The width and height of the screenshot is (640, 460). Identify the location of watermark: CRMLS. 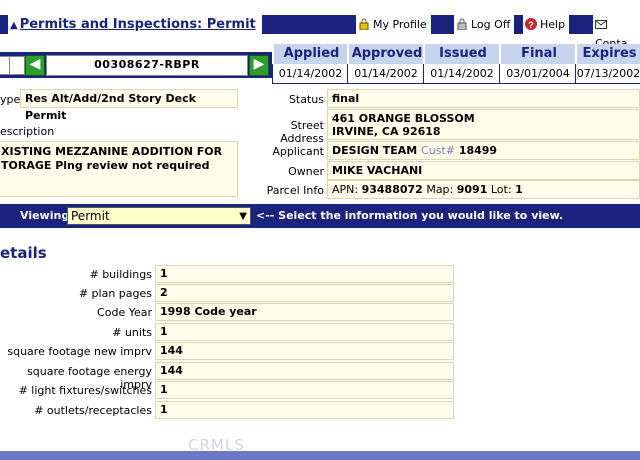
(216, 445).